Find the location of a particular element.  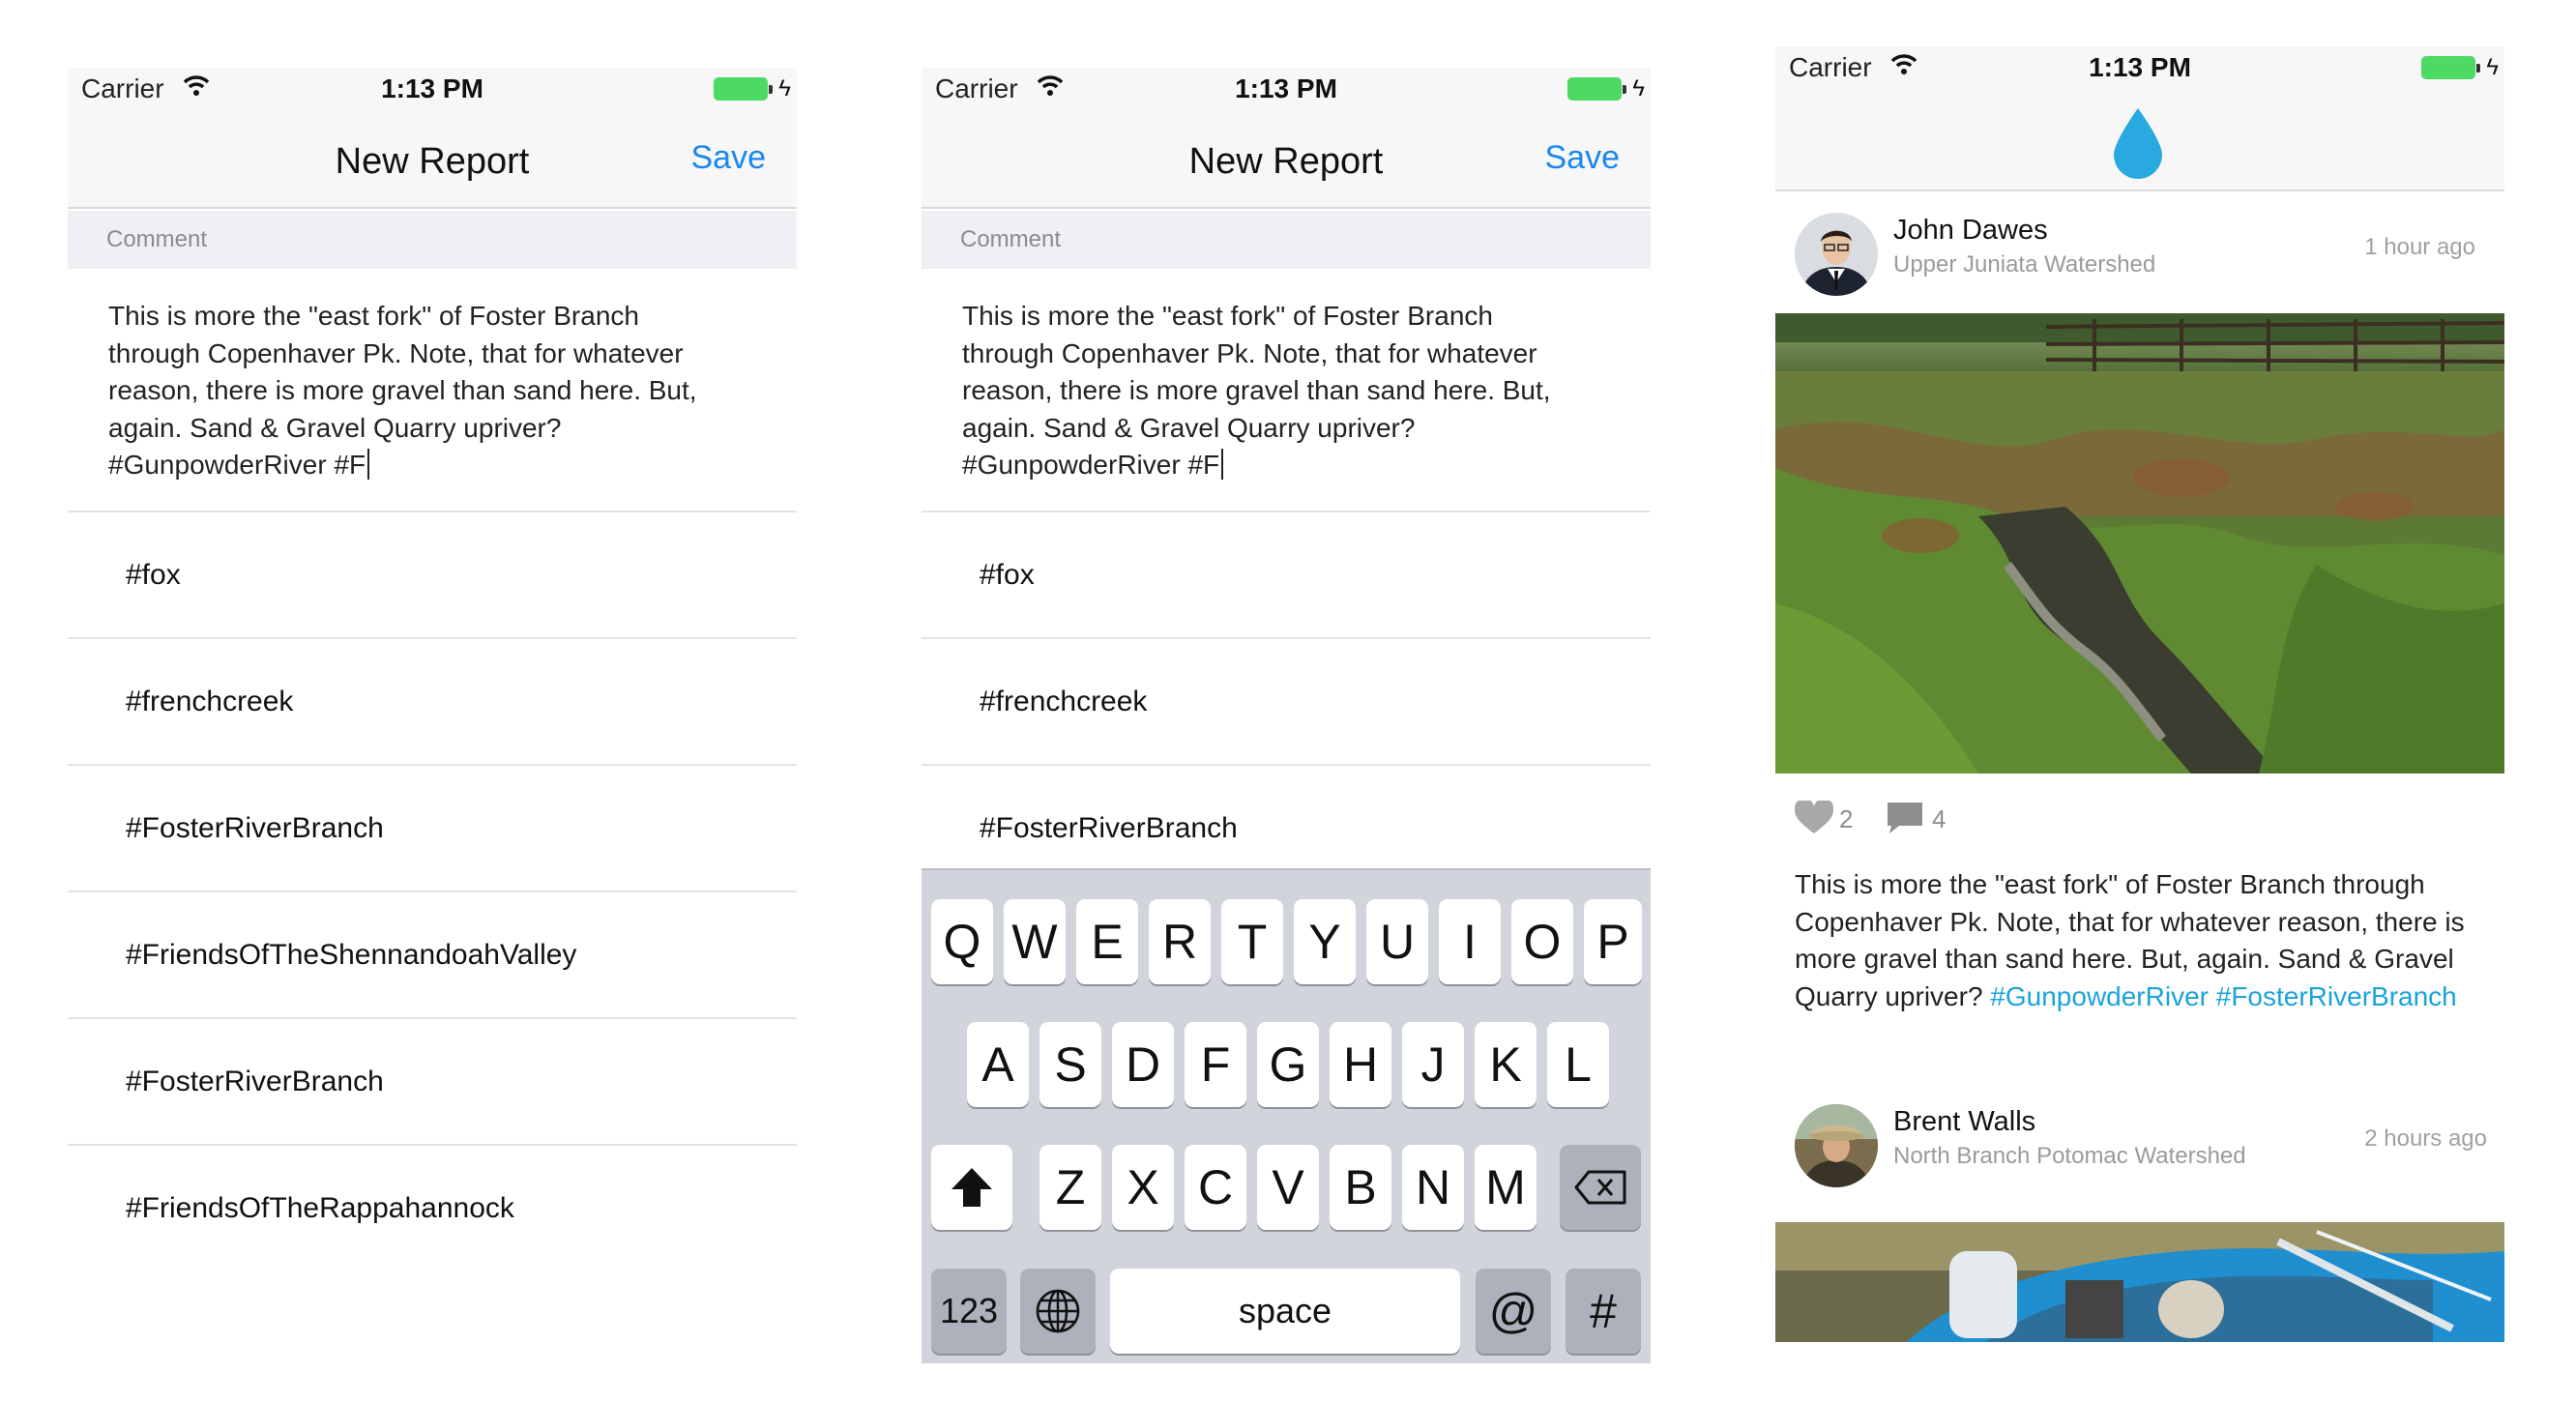

key-b: B is located at coordinates (1360, 1187).